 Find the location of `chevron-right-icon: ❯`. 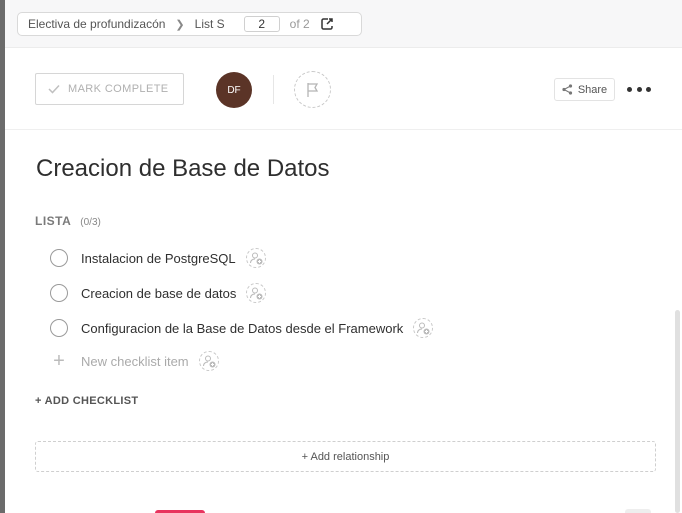

chevron-right-icon: ❯ is located at coordinates (180, 24).